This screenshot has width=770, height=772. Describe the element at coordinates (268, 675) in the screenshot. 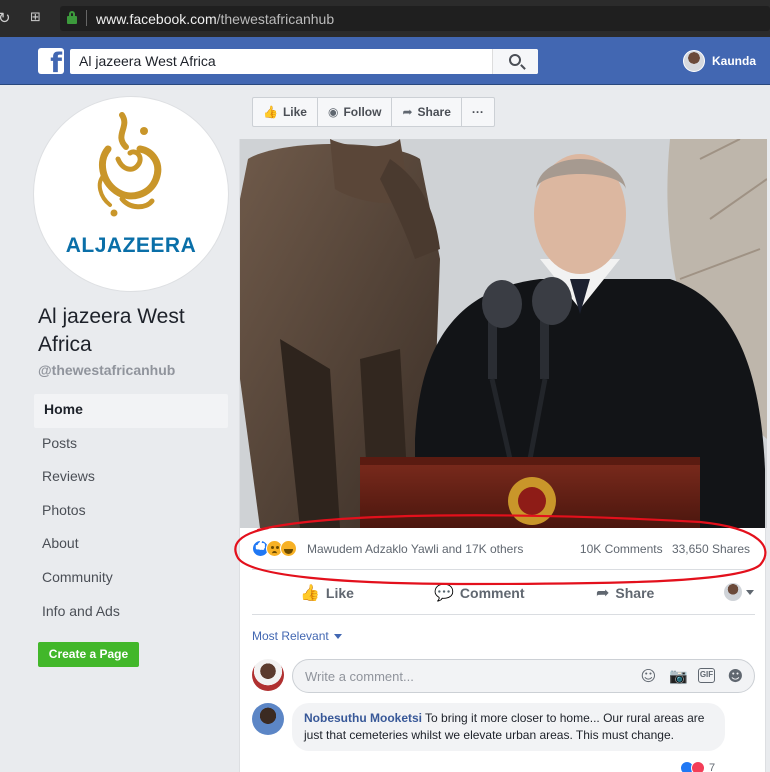

I see `commenter-avatar` at that location.